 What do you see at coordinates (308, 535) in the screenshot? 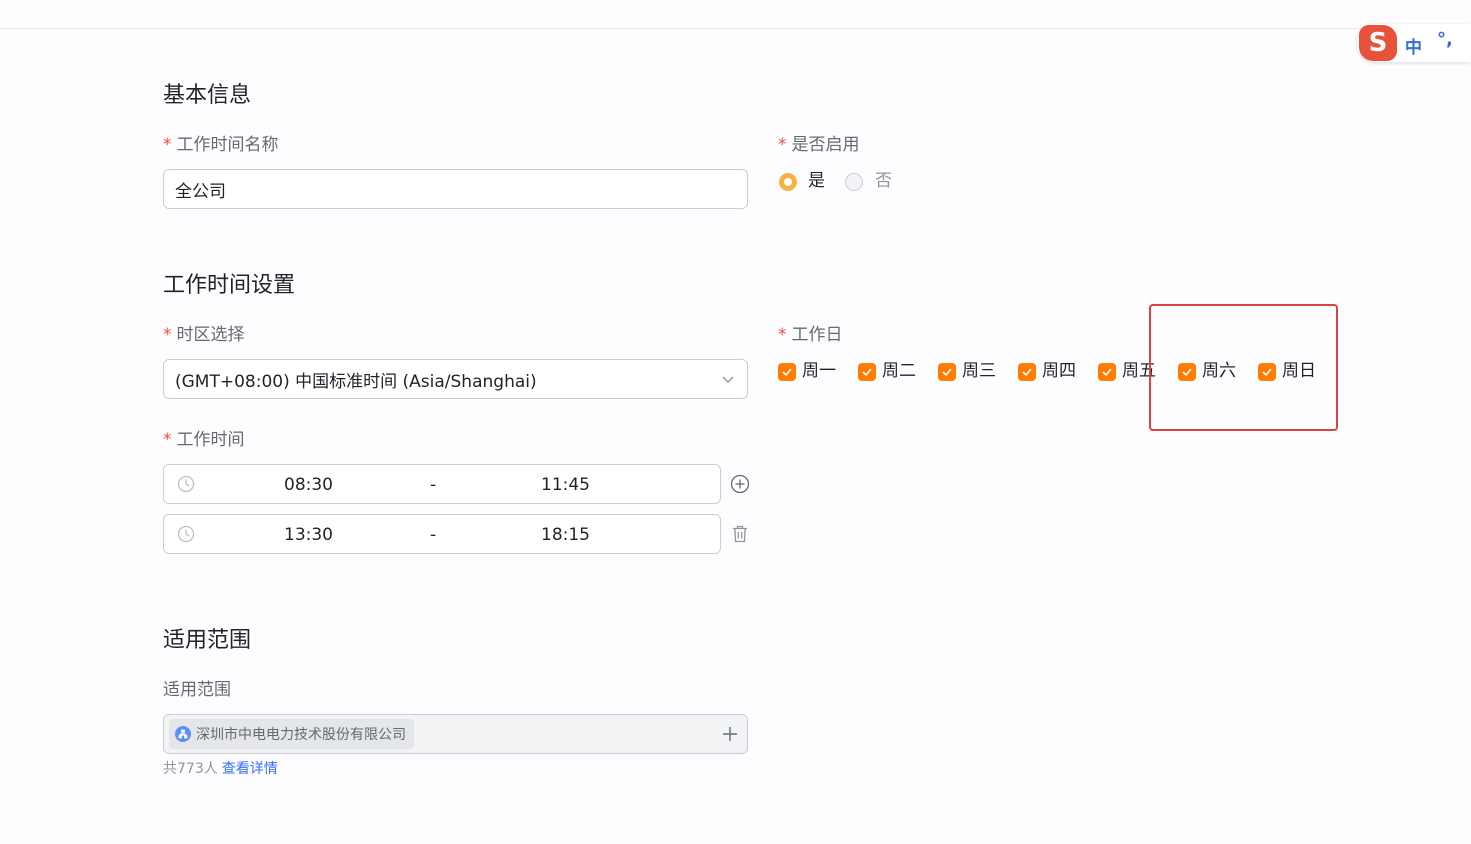
I see `start-time: 13:30` at bounding box center [308, 535].